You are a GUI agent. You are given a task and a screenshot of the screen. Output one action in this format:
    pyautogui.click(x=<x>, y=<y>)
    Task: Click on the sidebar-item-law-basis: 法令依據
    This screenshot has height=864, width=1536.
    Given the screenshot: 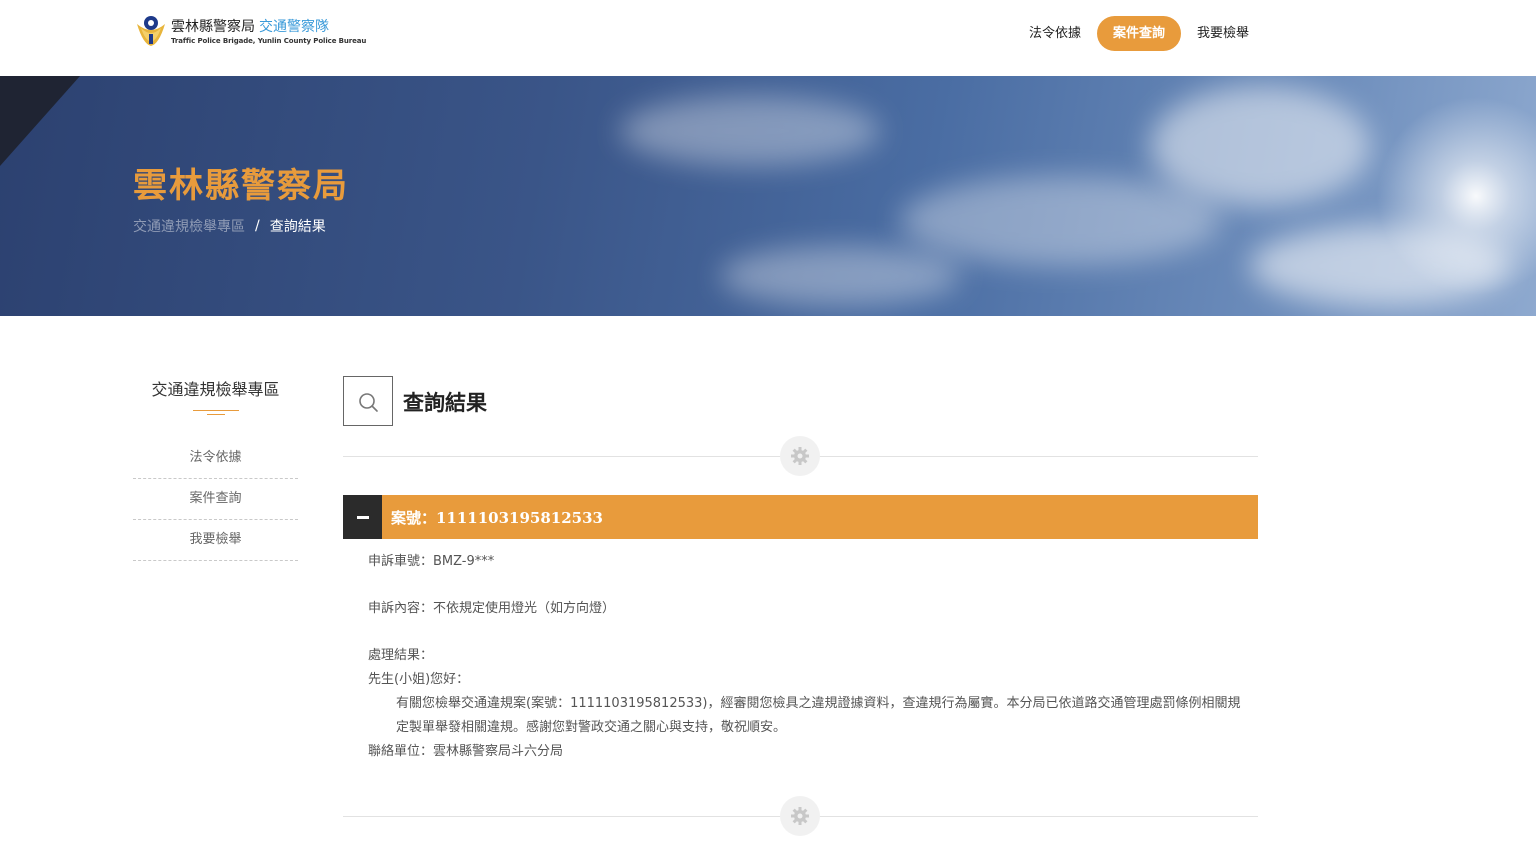 What is the action you would take?
    pyautogui.click(x=215, y=458)
    